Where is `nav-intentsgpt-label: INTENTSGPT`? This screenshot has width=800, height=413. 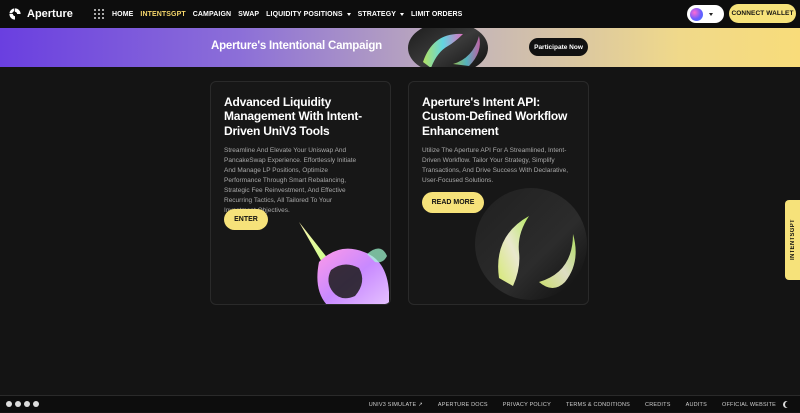 nav-intentsgpt-label: INTENTSGPT is located at coordinates (163, 14).